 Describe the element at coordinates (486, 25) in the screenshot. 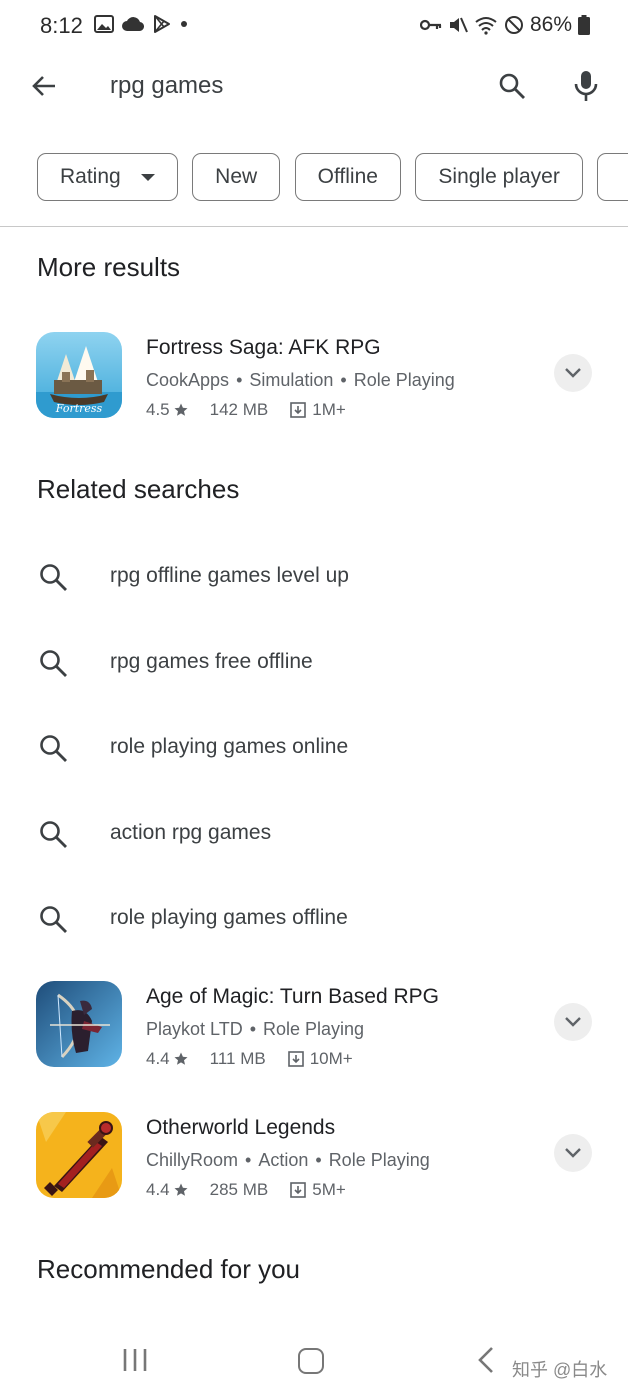

I see `wifi-icon` at that location.